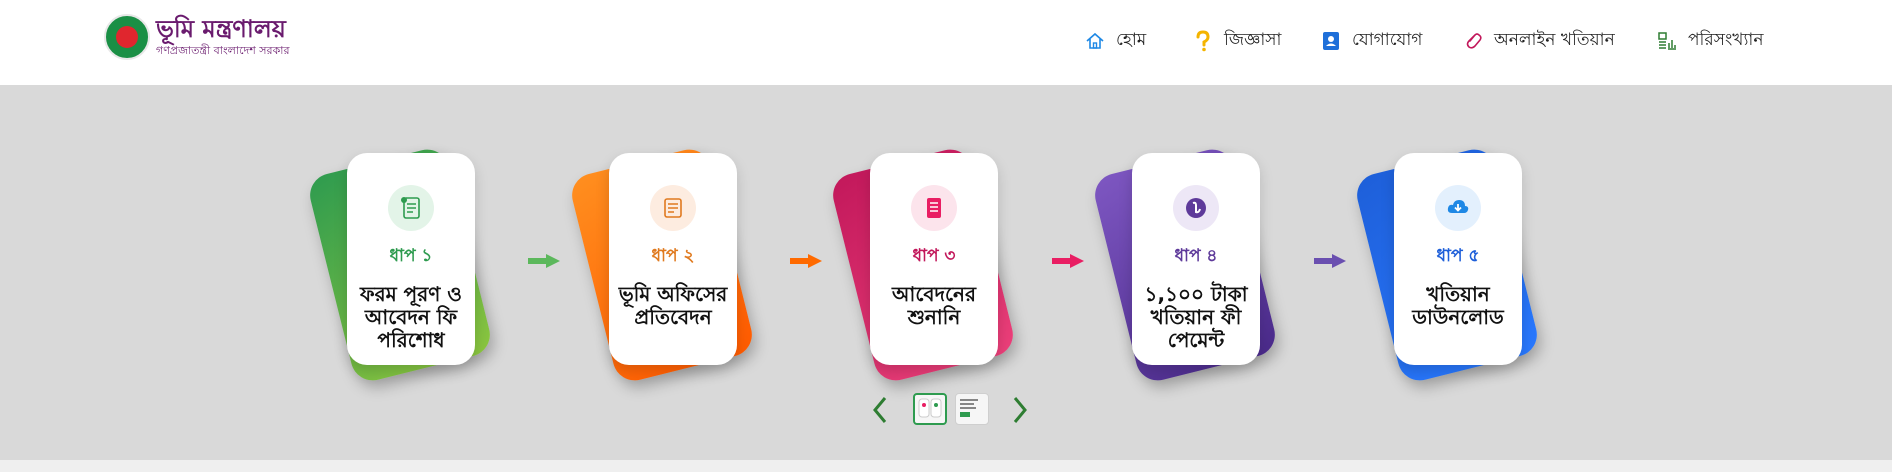  Describe the element at coordinates (223, 50) in the screenshot. I see `logo-subtitle: গণপ্রজাতন্ত্রী বাংলাদেশ সরকার` at that location.